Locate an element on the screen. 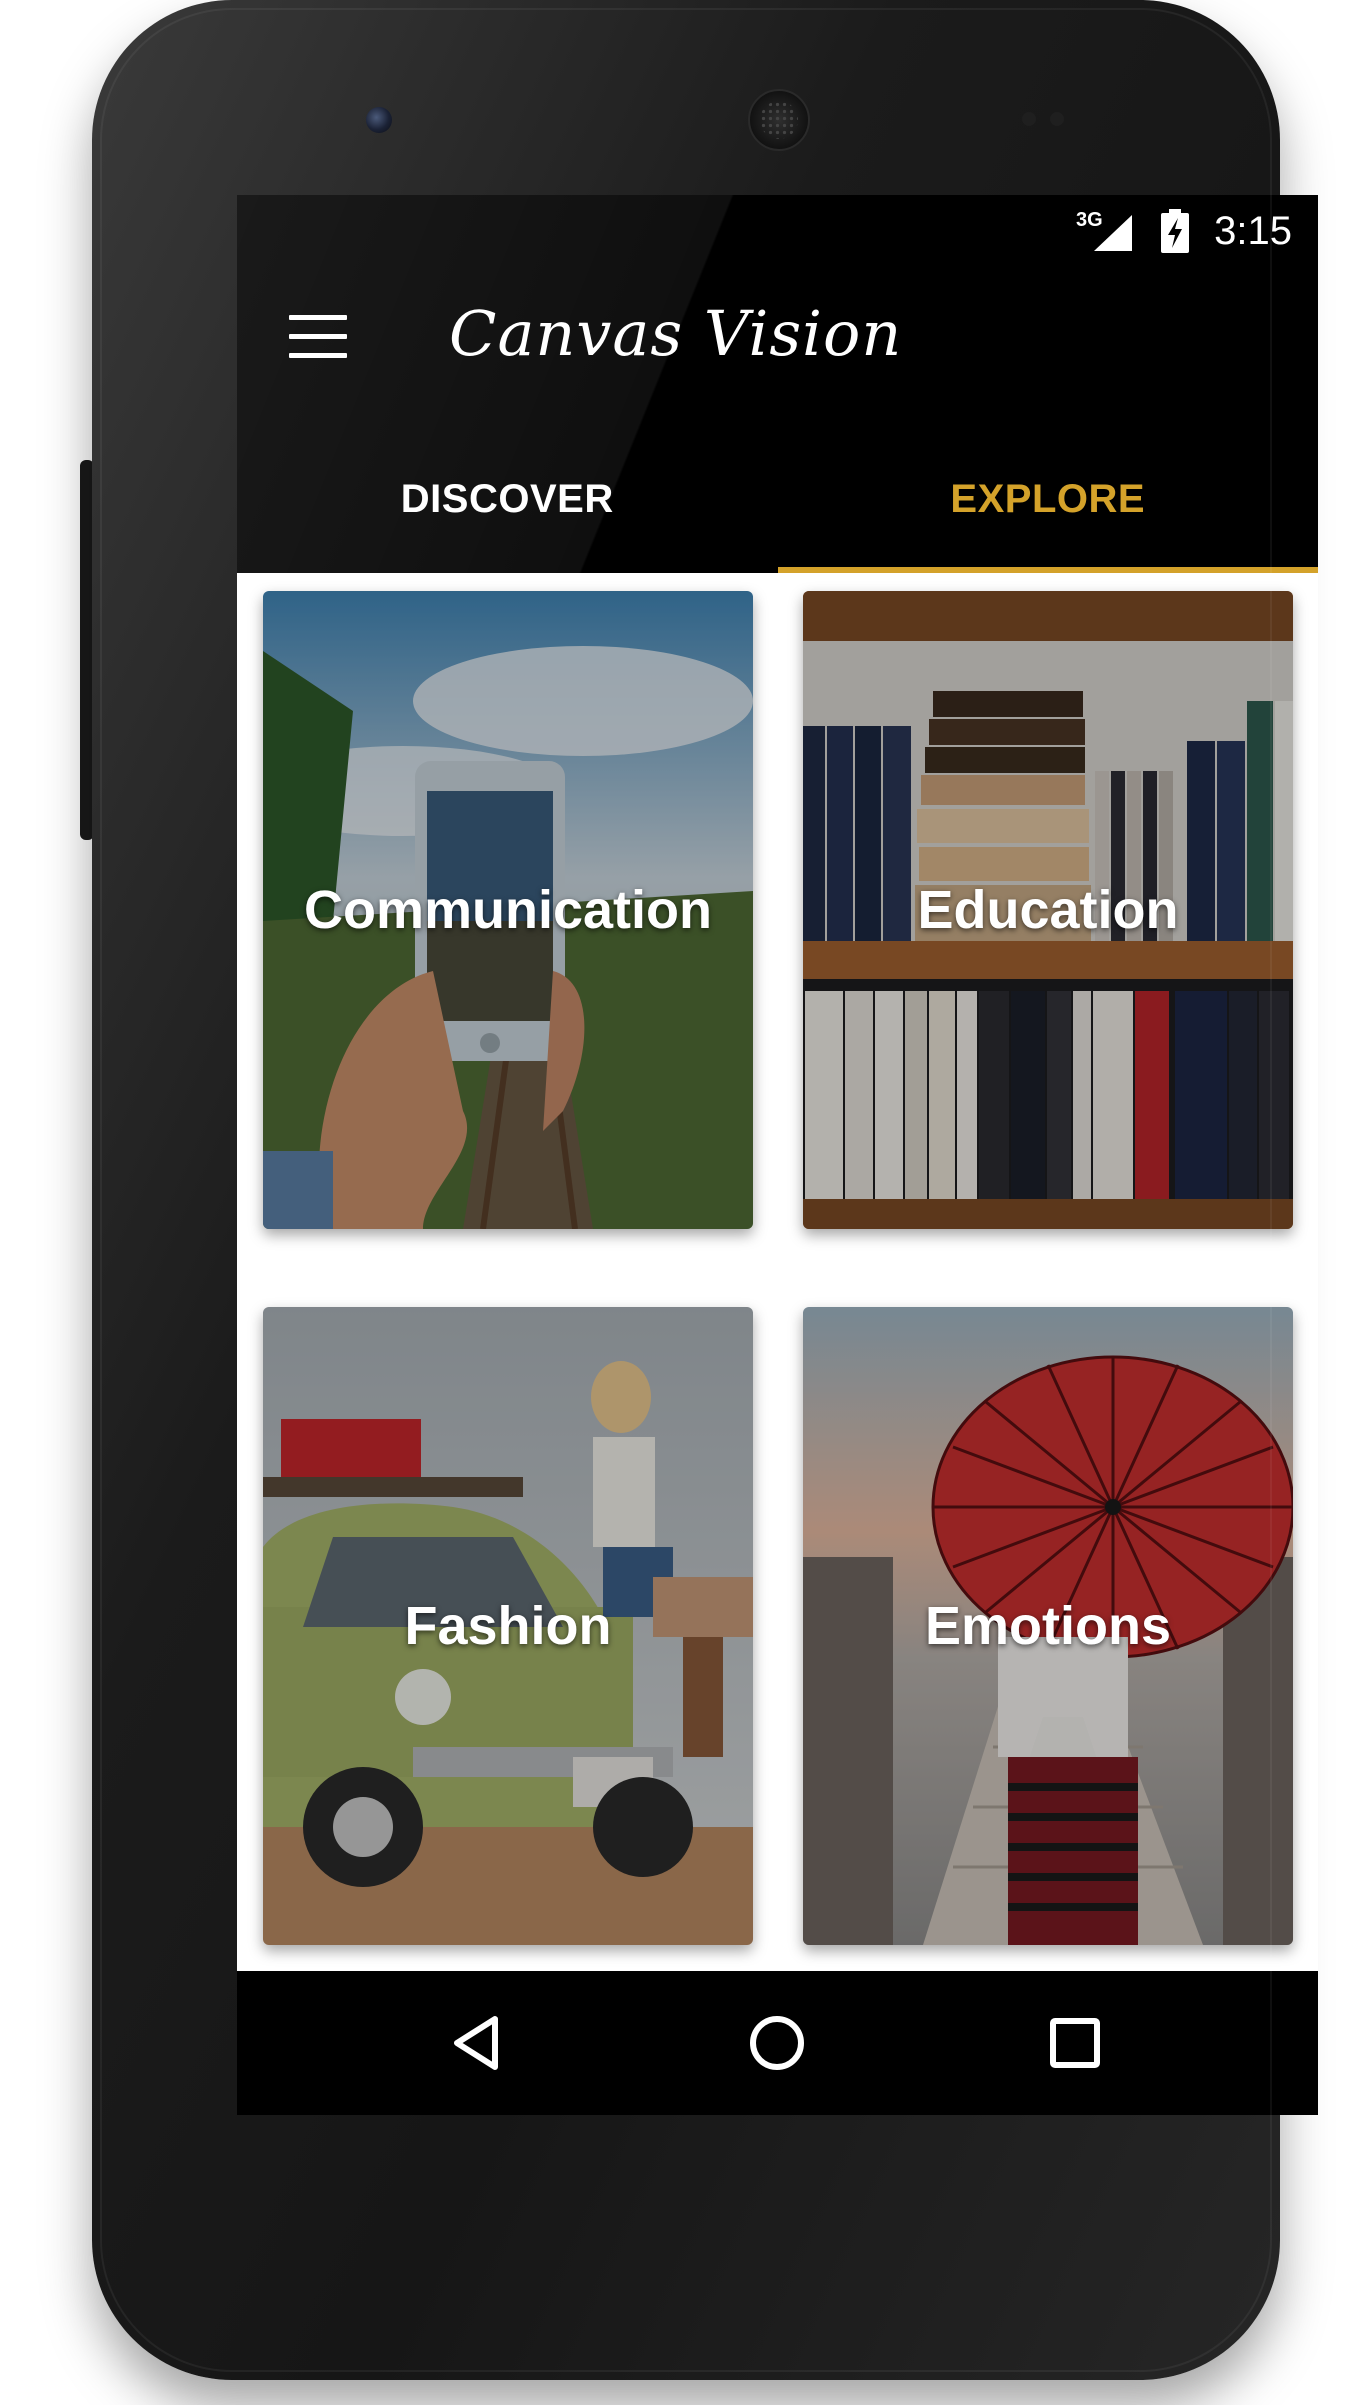  recents-square-icon is located at coordinates (1075, 2043).